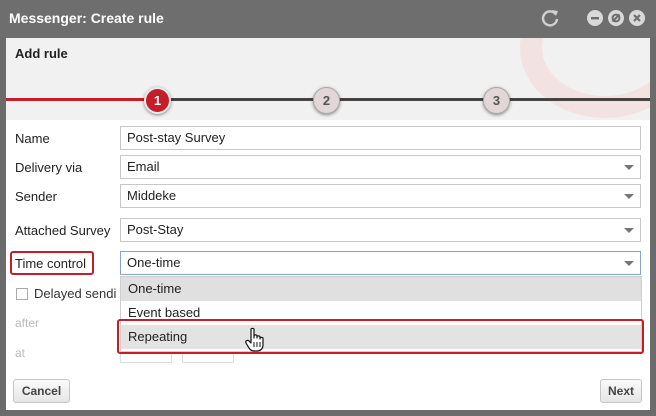 This screenshot has height=416, width=656. Describe the element at coordinates (20, 353) in the screenshot. I see `at-label: at` at that location.